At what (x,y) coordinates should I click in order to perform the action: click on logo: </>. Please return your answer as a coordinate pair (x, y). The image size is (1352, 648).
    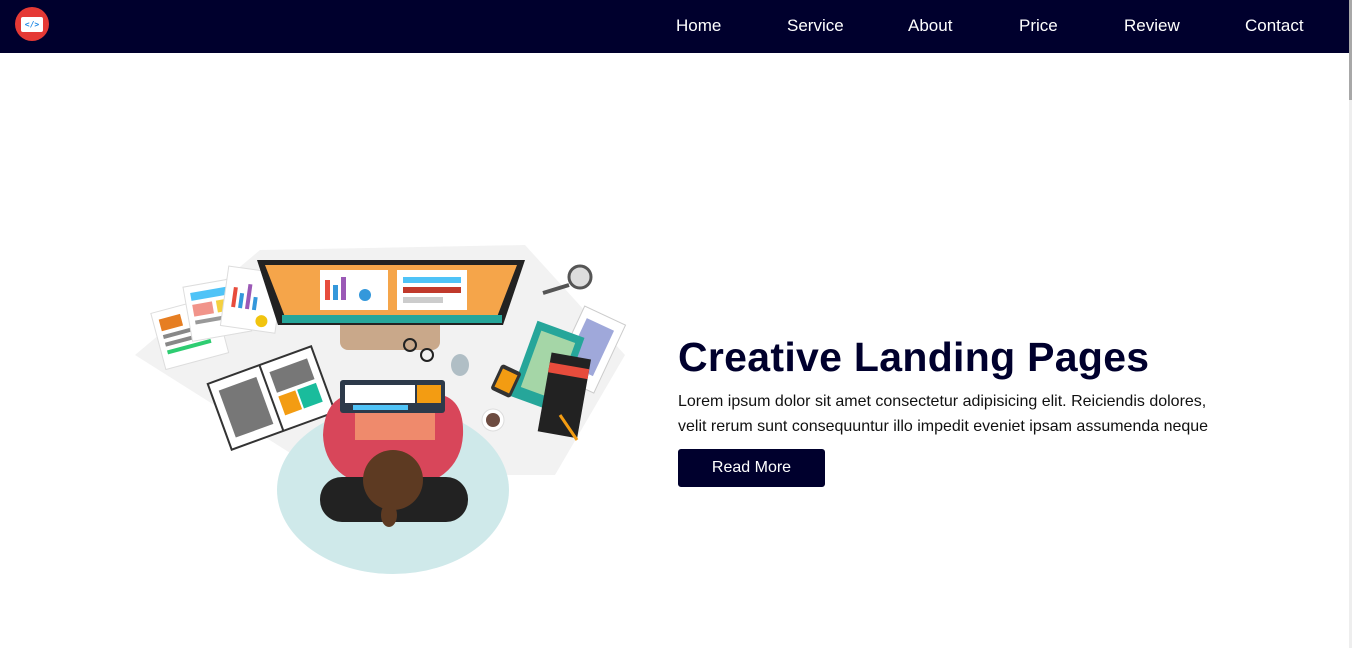
    Looking at the image, I should click on (32, 24).